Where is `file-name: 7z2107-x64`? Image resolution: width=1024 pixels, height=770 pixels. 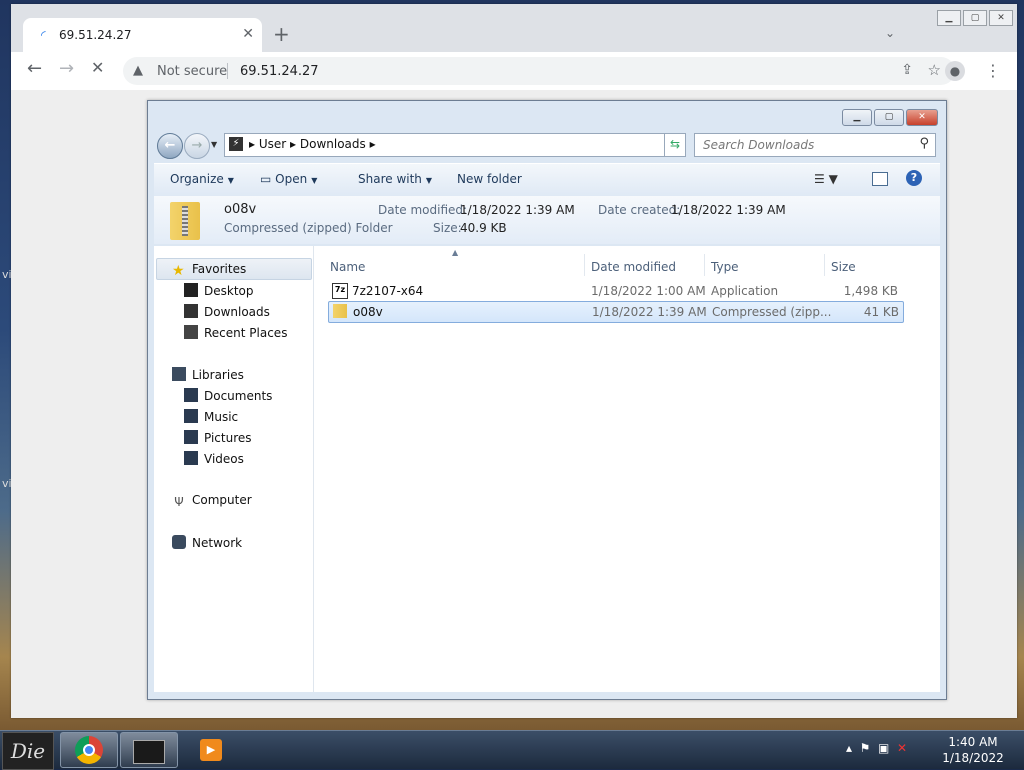
file-name: 7z2107-x64 is located at coordinates (388, 291).